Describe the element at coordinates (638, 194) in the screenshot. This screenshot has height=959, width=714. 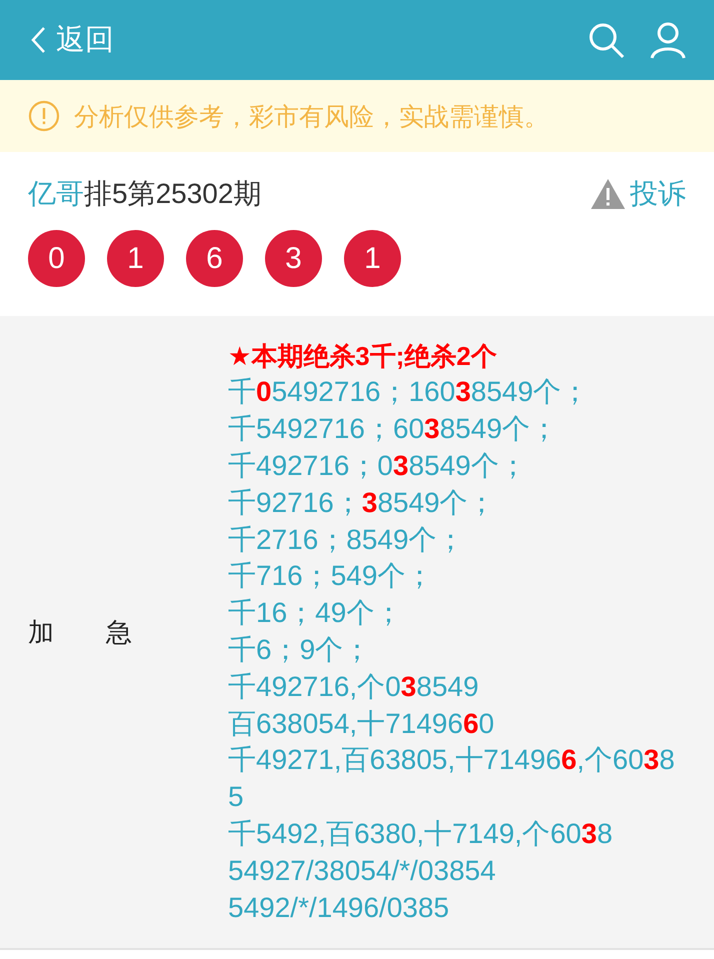
I see `report-button: 投诉` at that location.